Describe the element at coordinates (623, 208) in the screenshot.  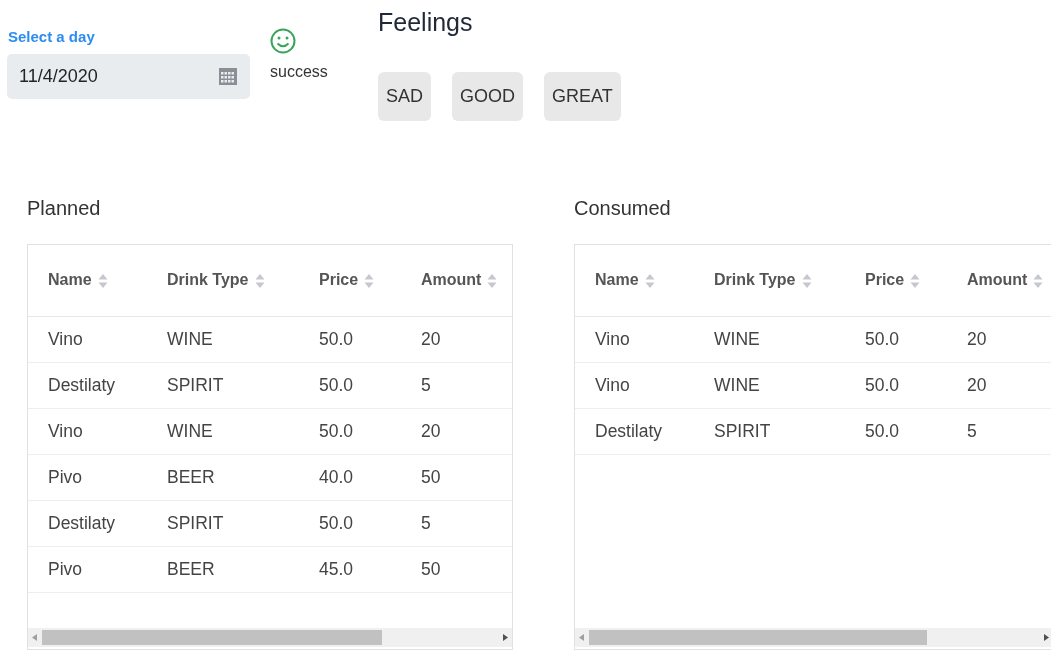
I see `table-title: Consumed` at that location.